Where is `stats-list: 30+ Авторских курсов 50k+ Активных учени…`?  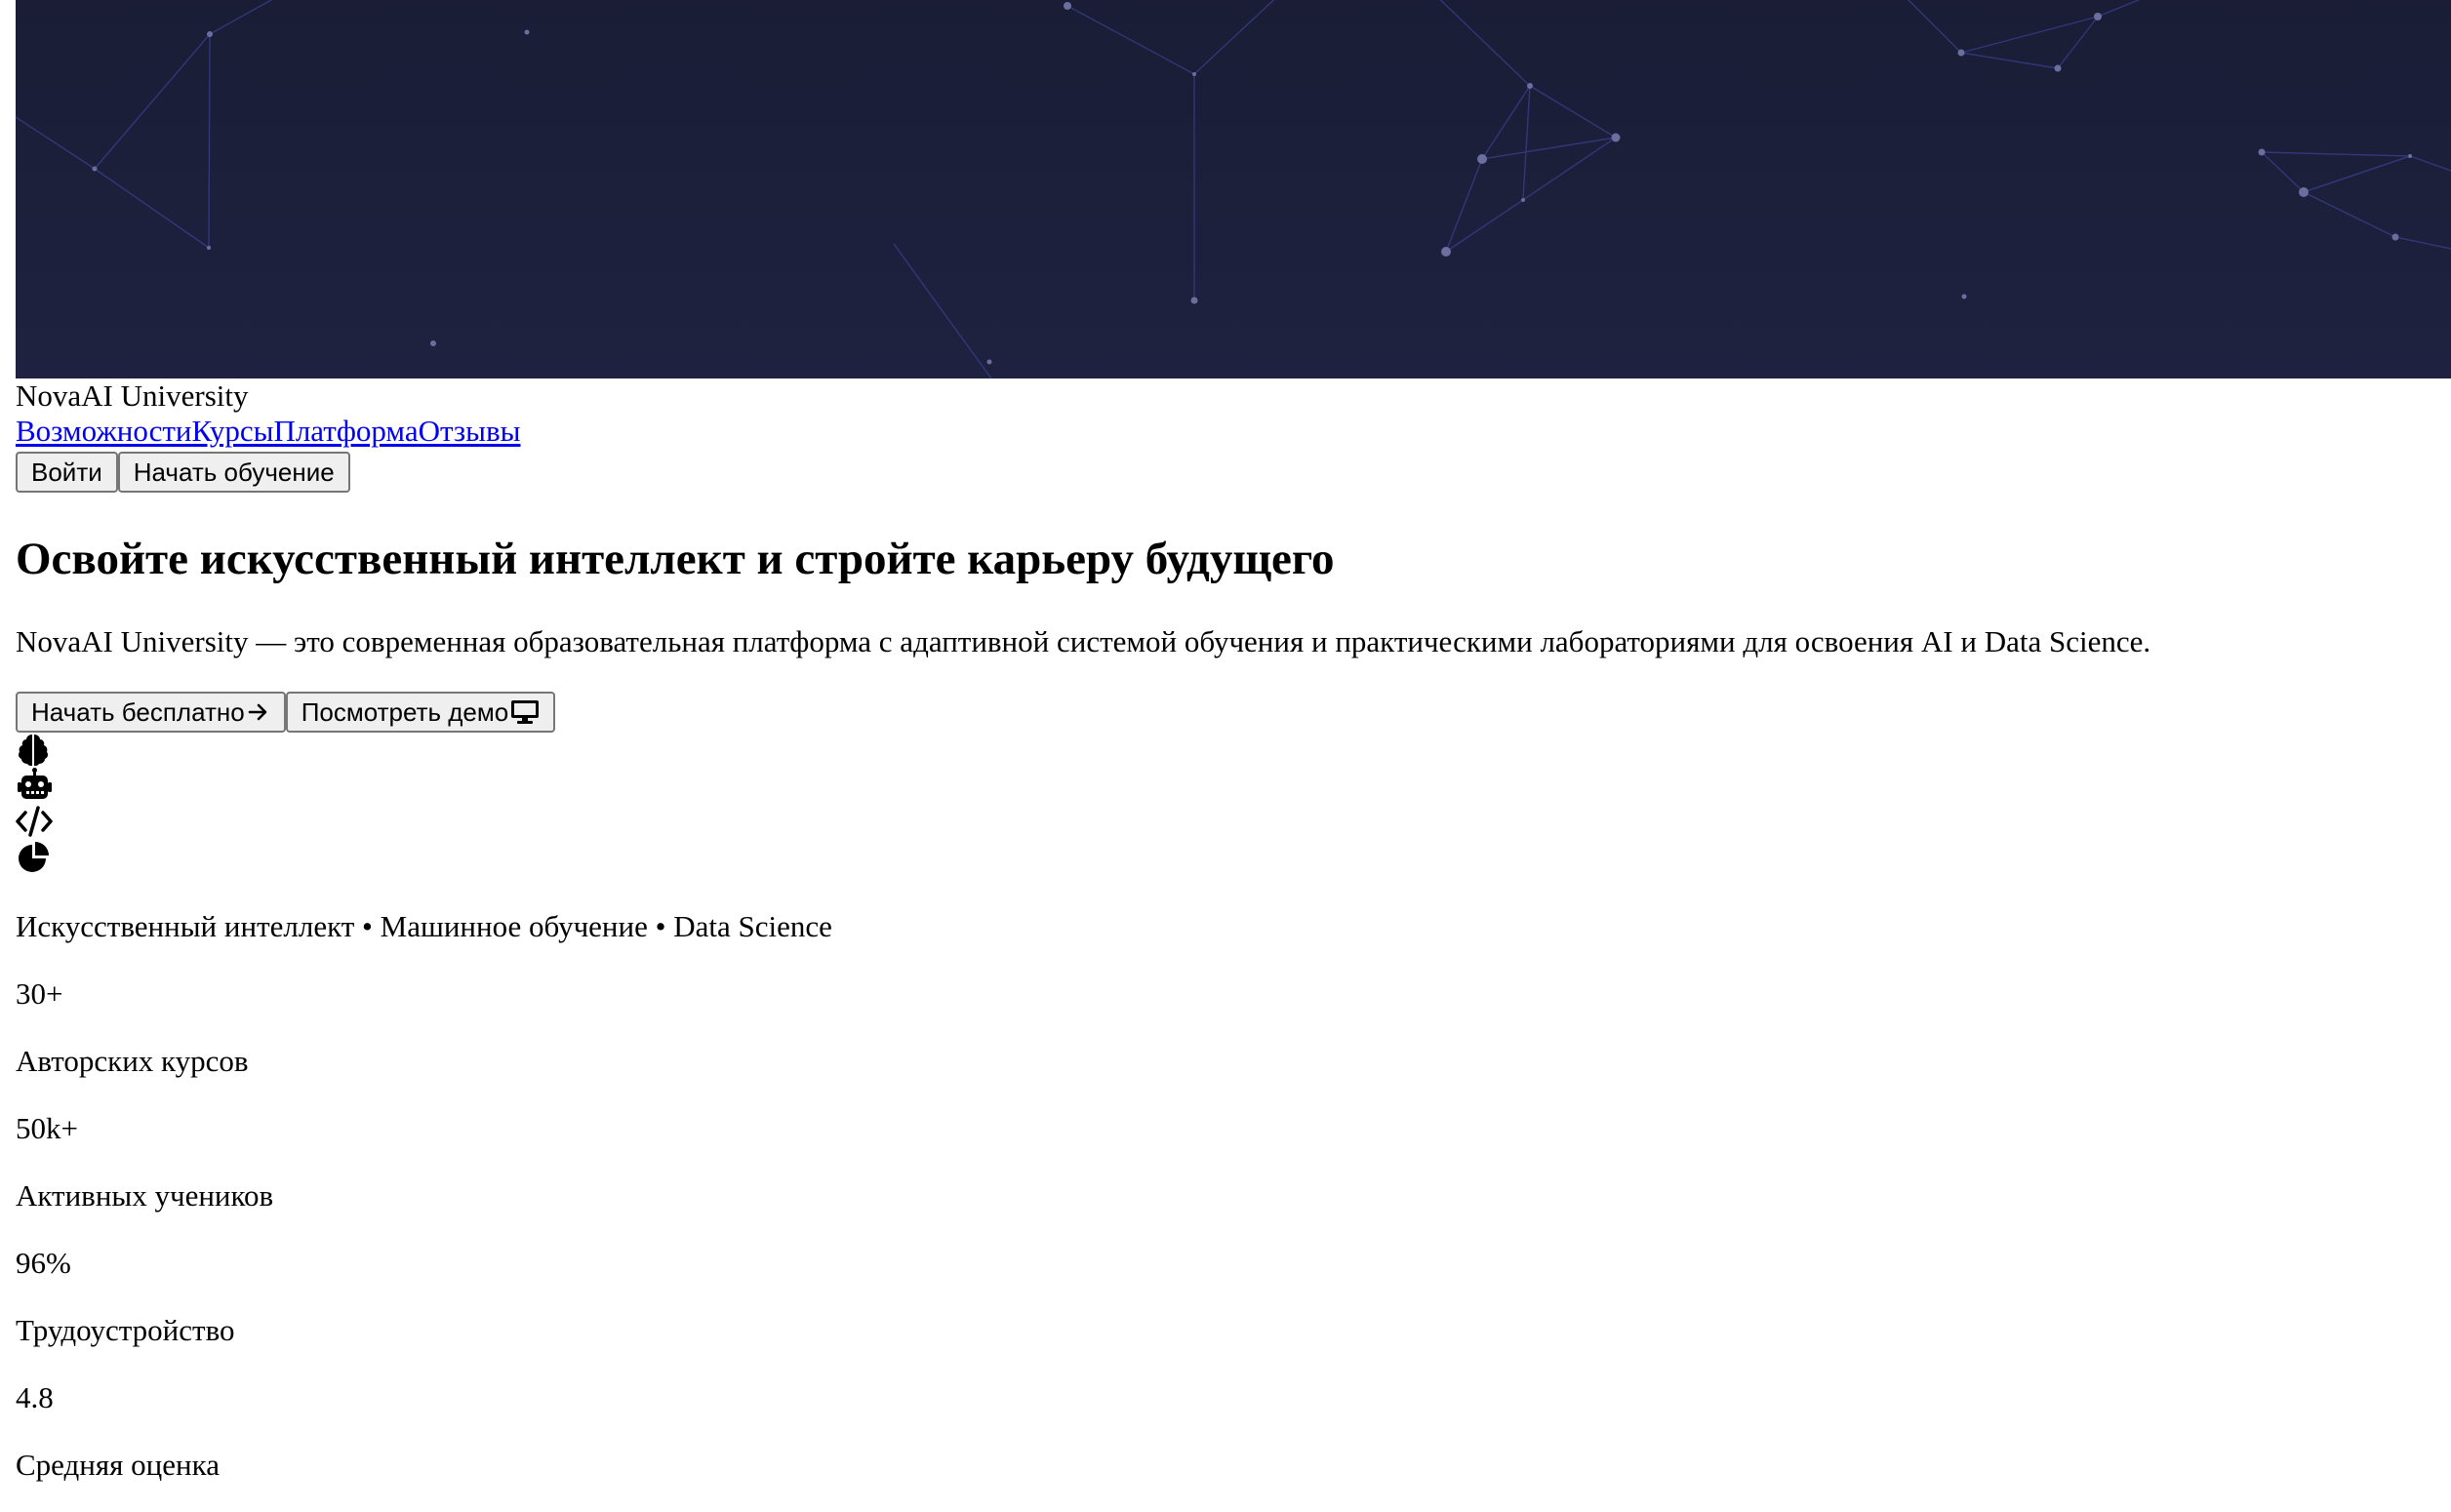
stats-list: 30+ Авторских курсов 50k+ Активных учени… is located at coordinates (144, 1242).